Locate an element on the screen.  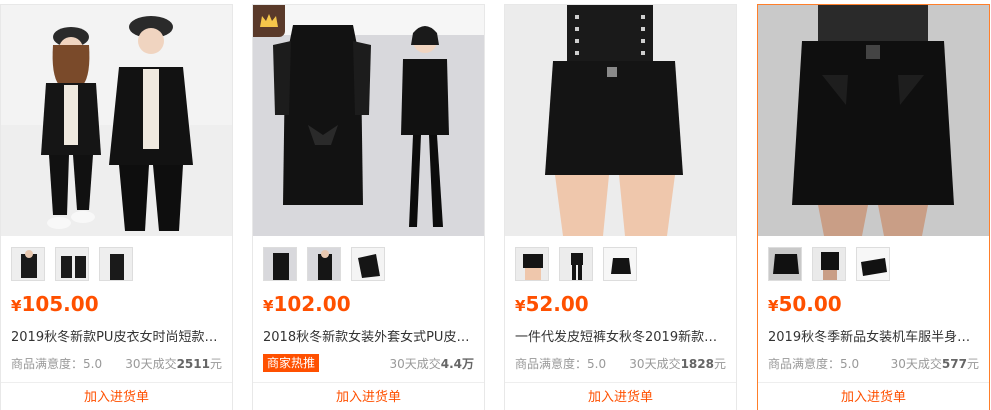
sales-volume: 30天成交1828元 is located at coordinates (677, 363).